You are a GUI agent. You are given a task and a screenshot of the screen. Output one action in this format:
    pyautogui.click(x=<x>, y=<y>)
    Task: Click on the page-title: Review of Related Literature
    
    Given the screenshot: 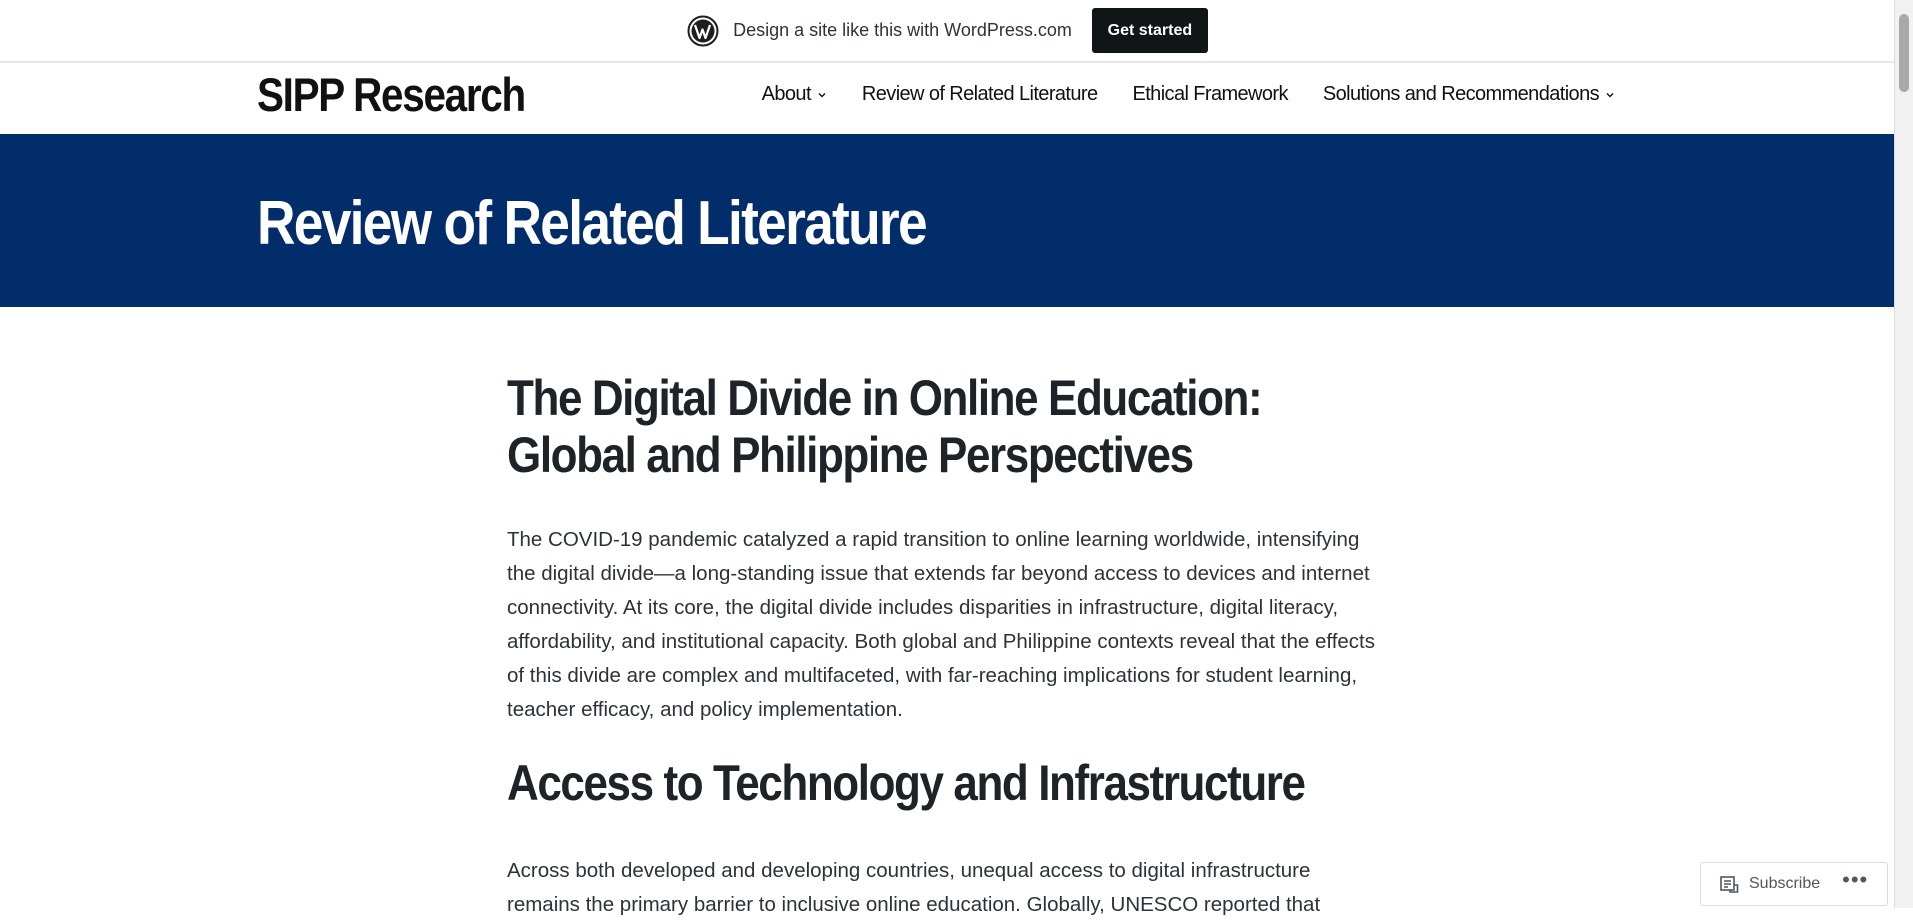 What is the action you would take?
    pyautogui.click(x=592, y=223)
    